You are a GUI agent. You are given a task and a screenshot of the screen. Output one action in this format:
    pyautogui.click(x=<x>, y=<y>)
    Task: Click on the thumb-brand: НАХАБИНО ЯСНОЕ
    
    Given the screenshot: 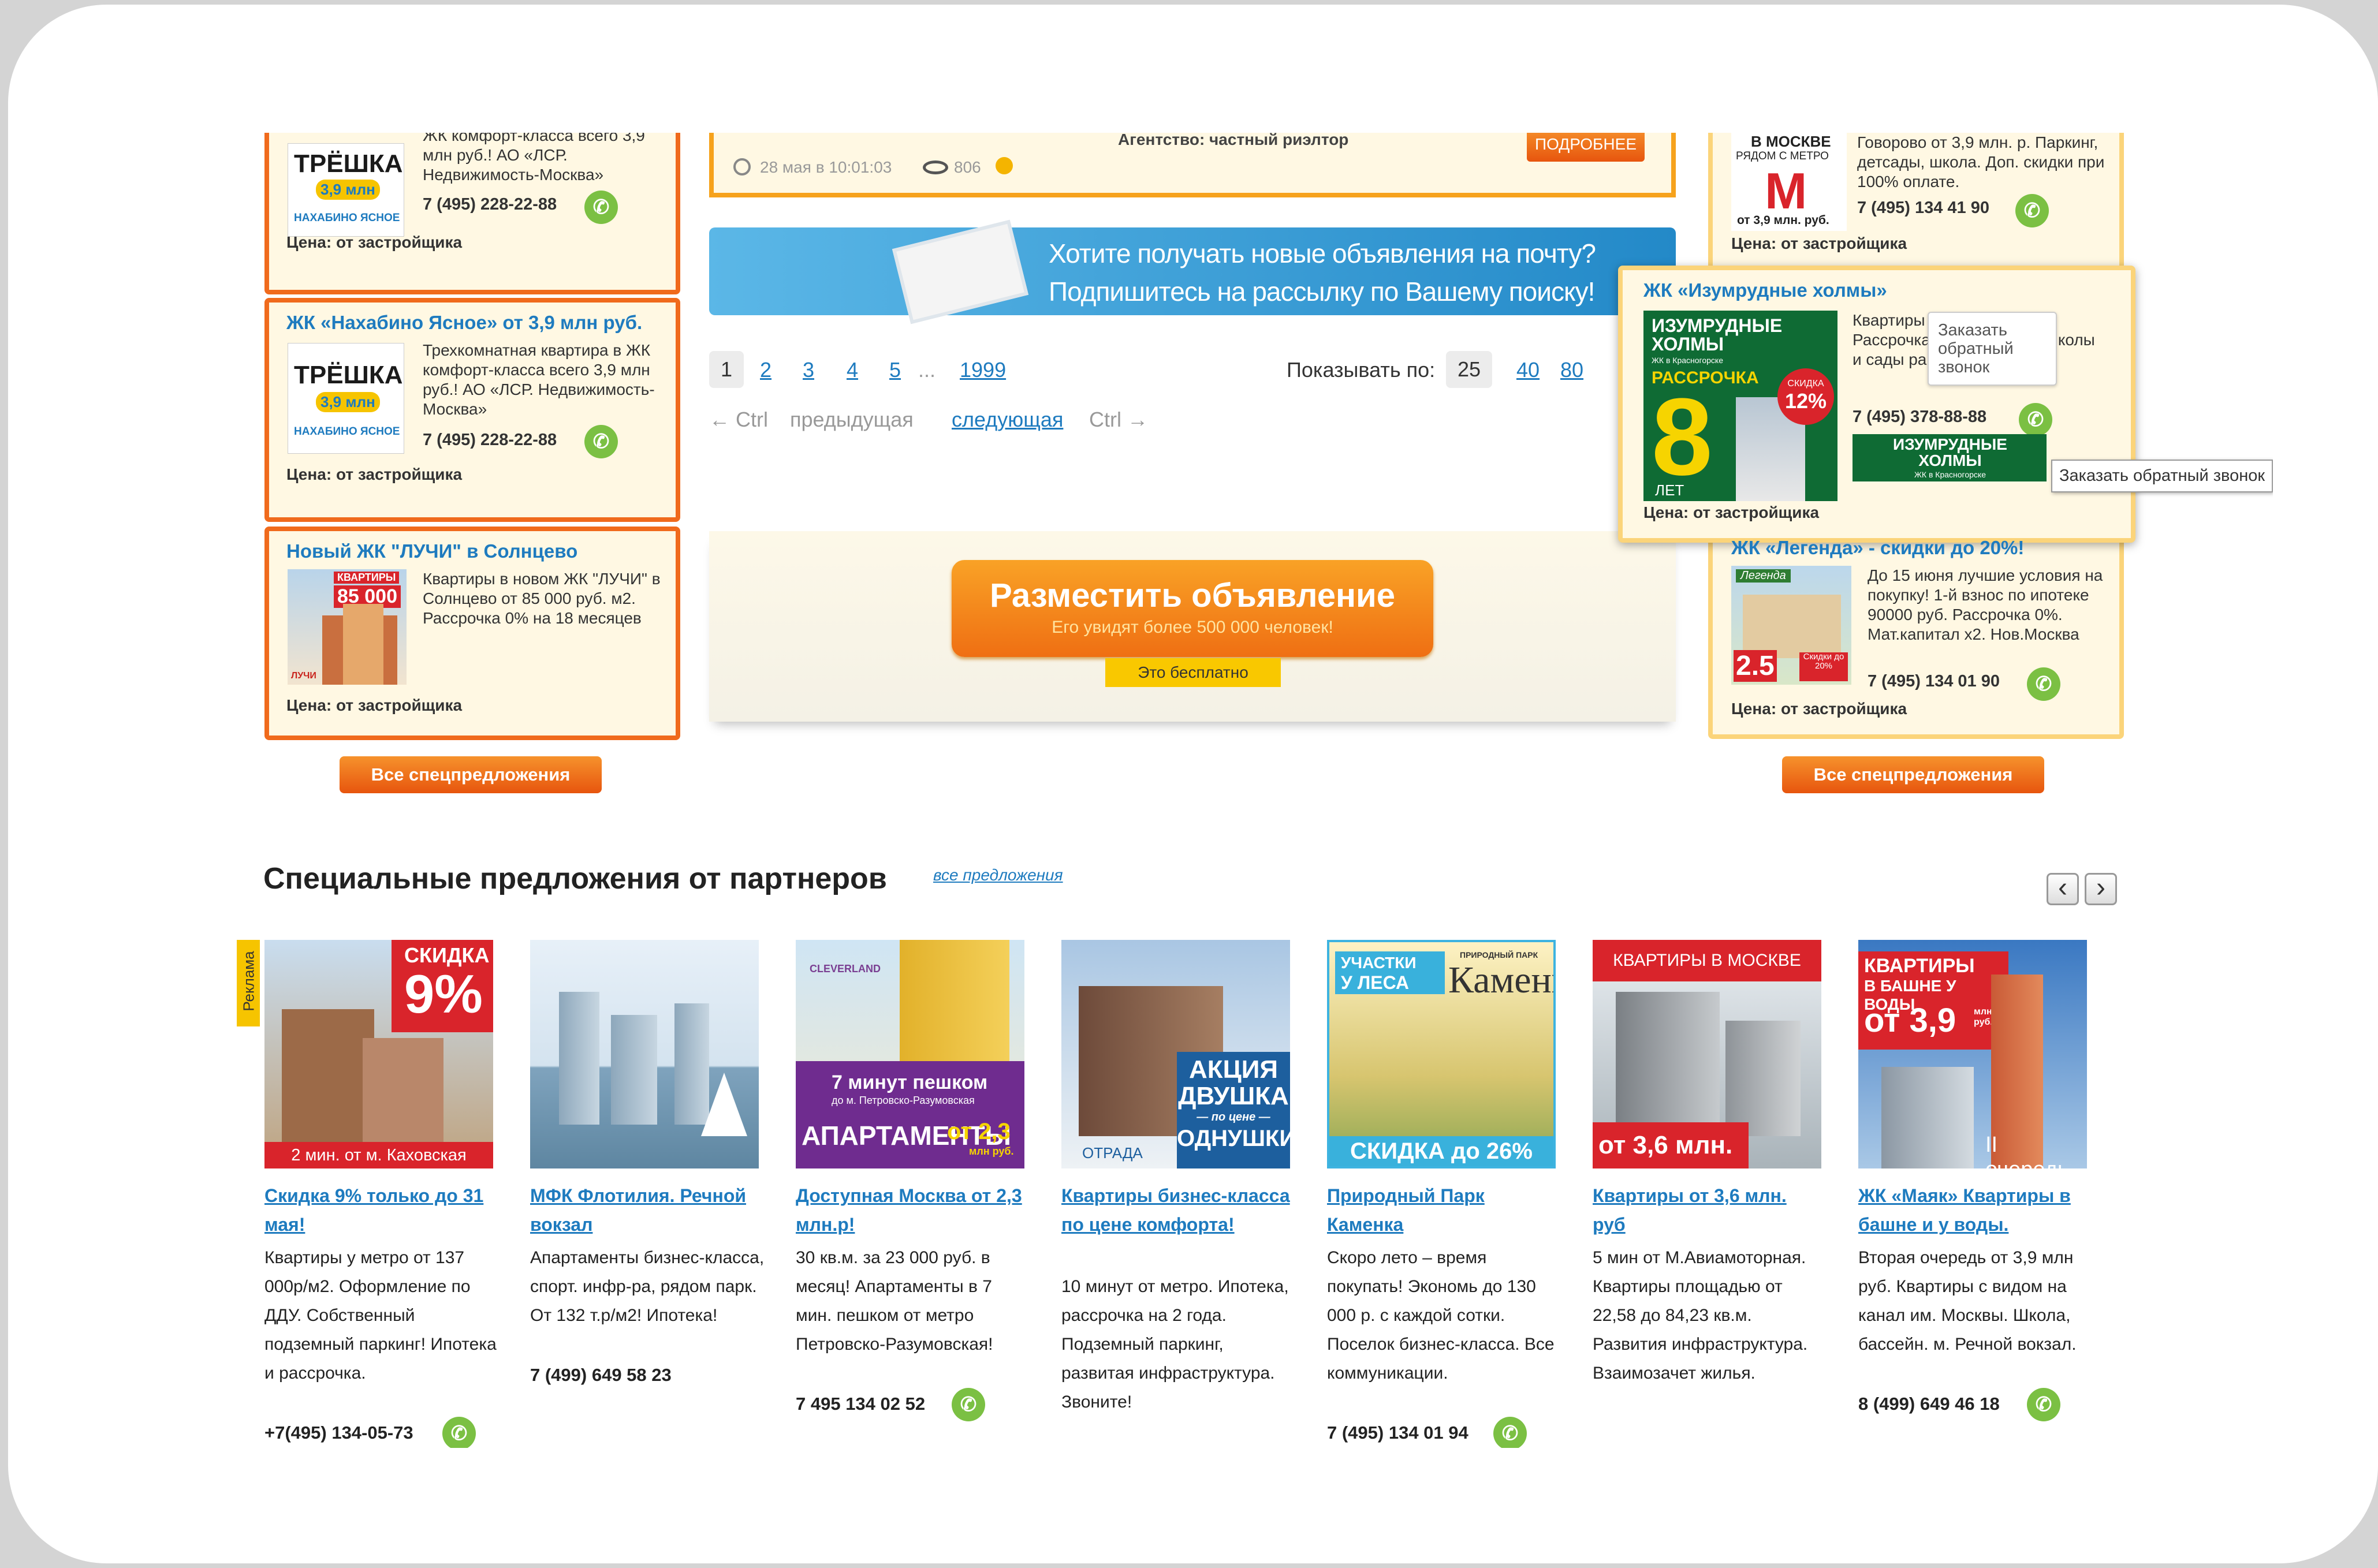 What is the action you would take?
    pyautogui.click(x=347, y=431)
    